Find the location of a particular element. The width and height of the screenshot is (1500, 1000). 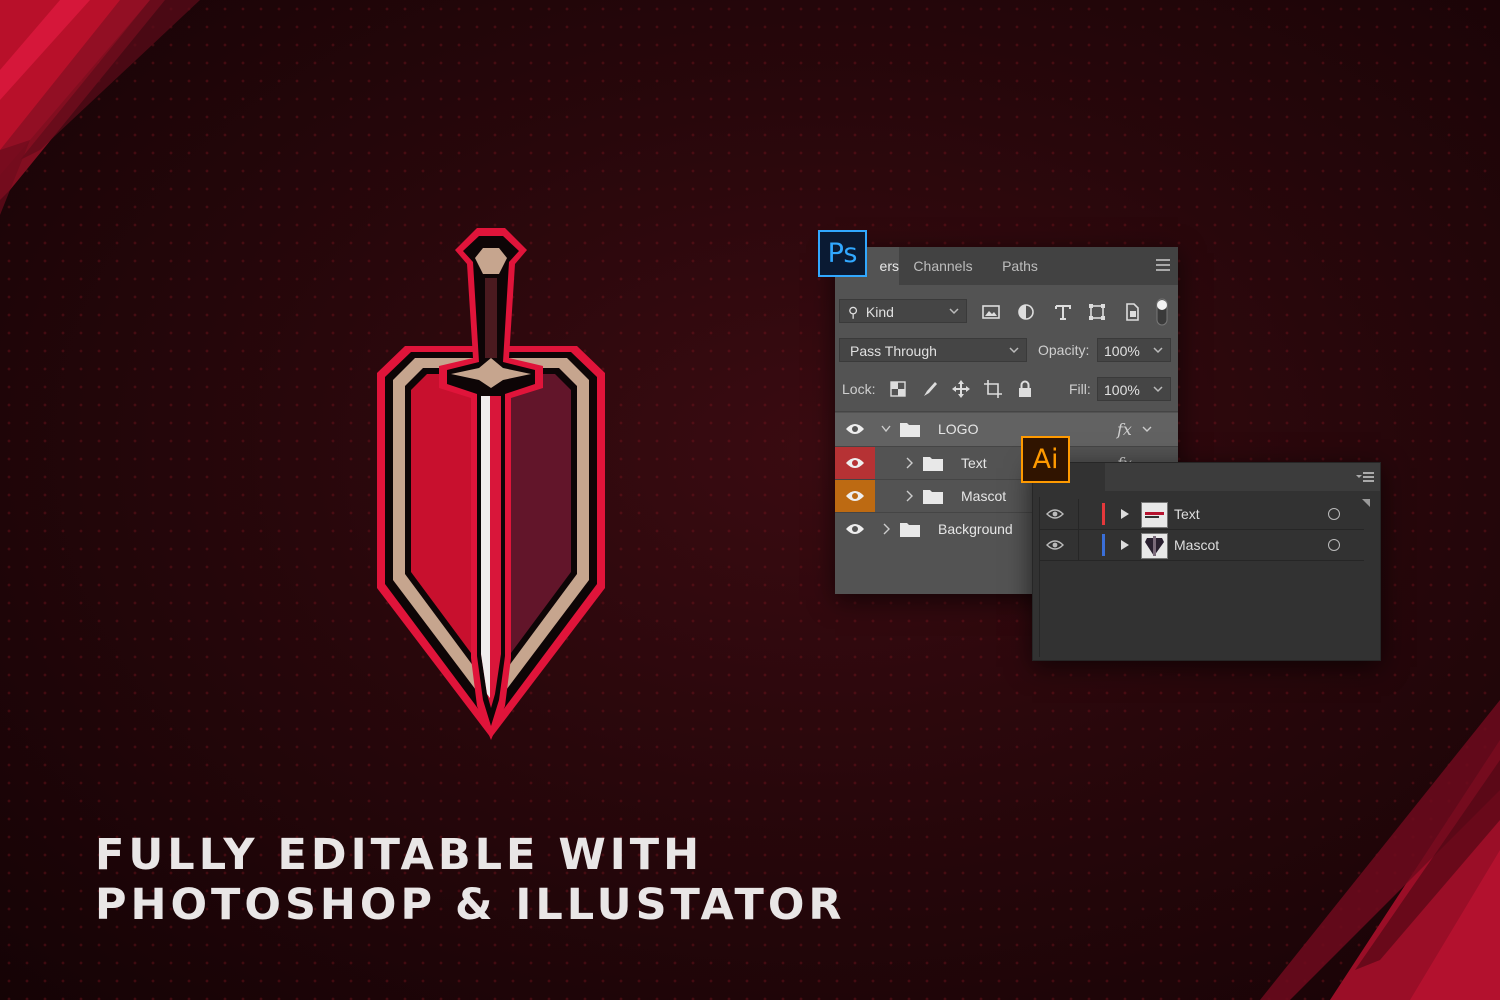

lock-artboard-icon is located at coordinates (993, 389).